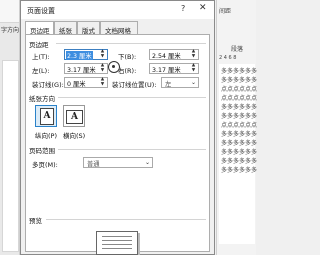  I want to click on margins-section-title: 页边距, so click(39, 45).